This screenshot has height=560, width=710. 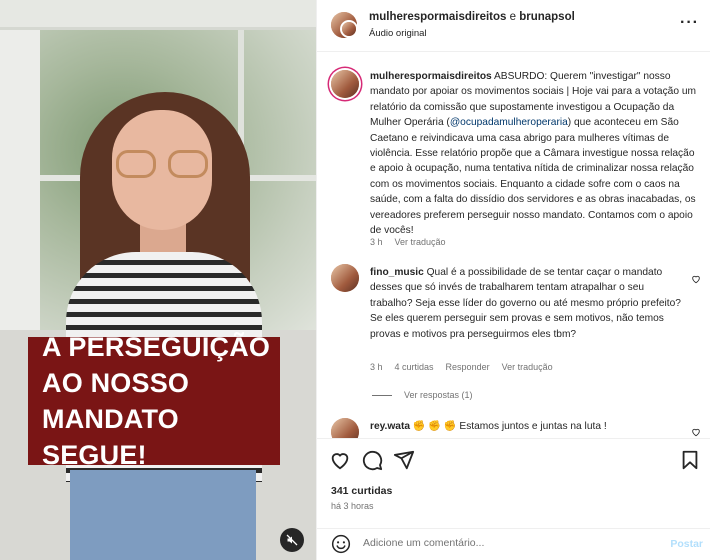 What do you see at coordinates (154, 401) in the screenshot?
I see `video-text-banner: A PERSEGUIÇÃO AO NOSSO MANDATO SEGUE!` at bounding box center [154, 401].